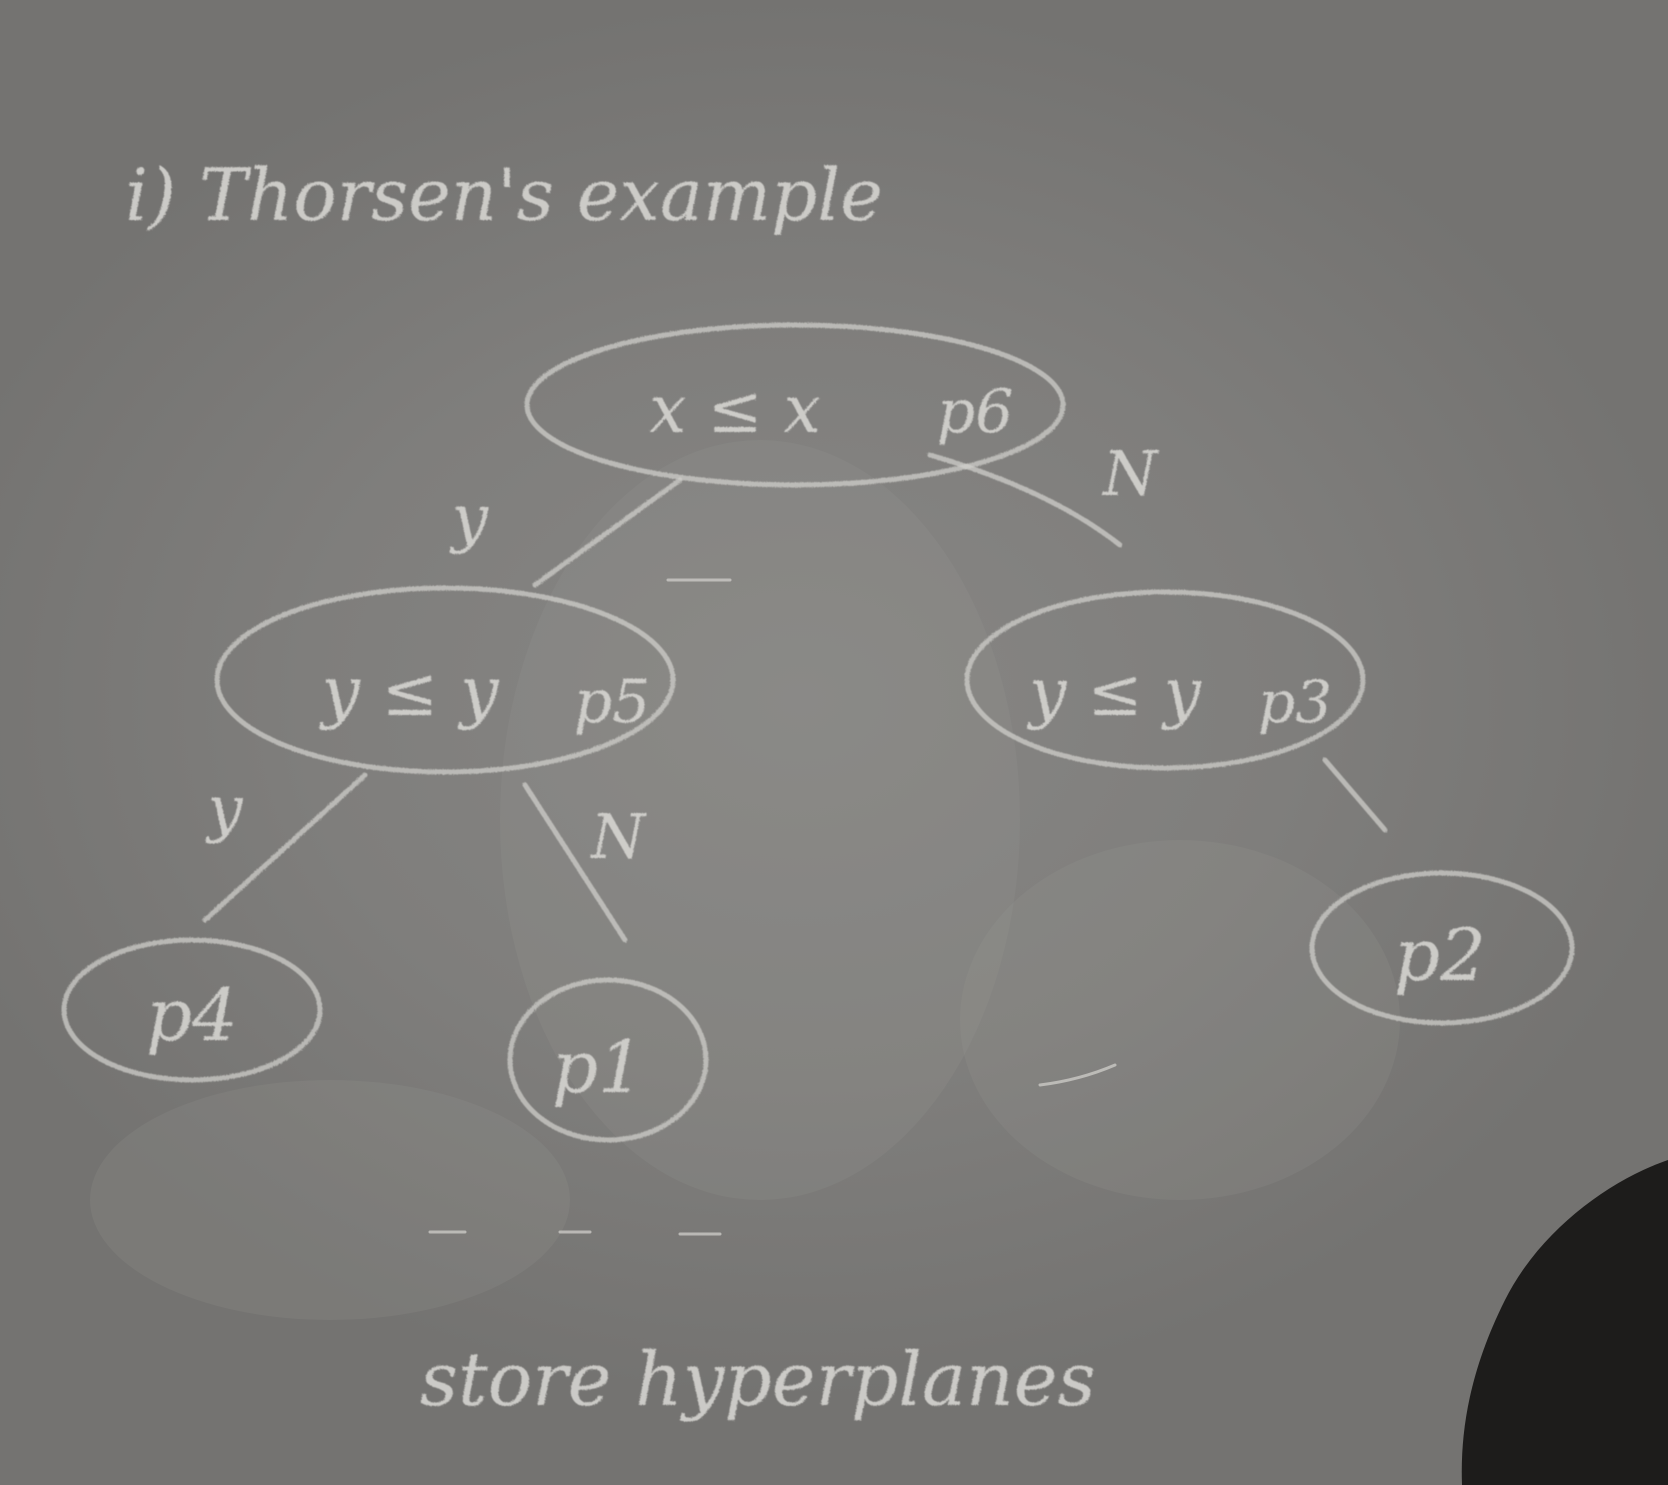  What do you see at coordinates (612, 702) in the screenshot?
I see `node-point: p5` at bounding box center [612, 702].